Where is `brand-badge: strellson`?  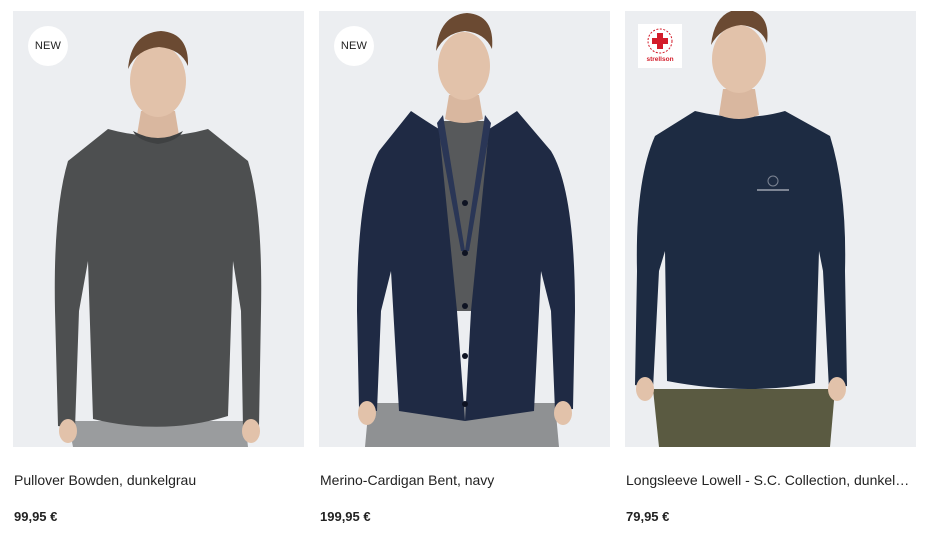
brand-badge: strellson is located at coordinates (660, 46).